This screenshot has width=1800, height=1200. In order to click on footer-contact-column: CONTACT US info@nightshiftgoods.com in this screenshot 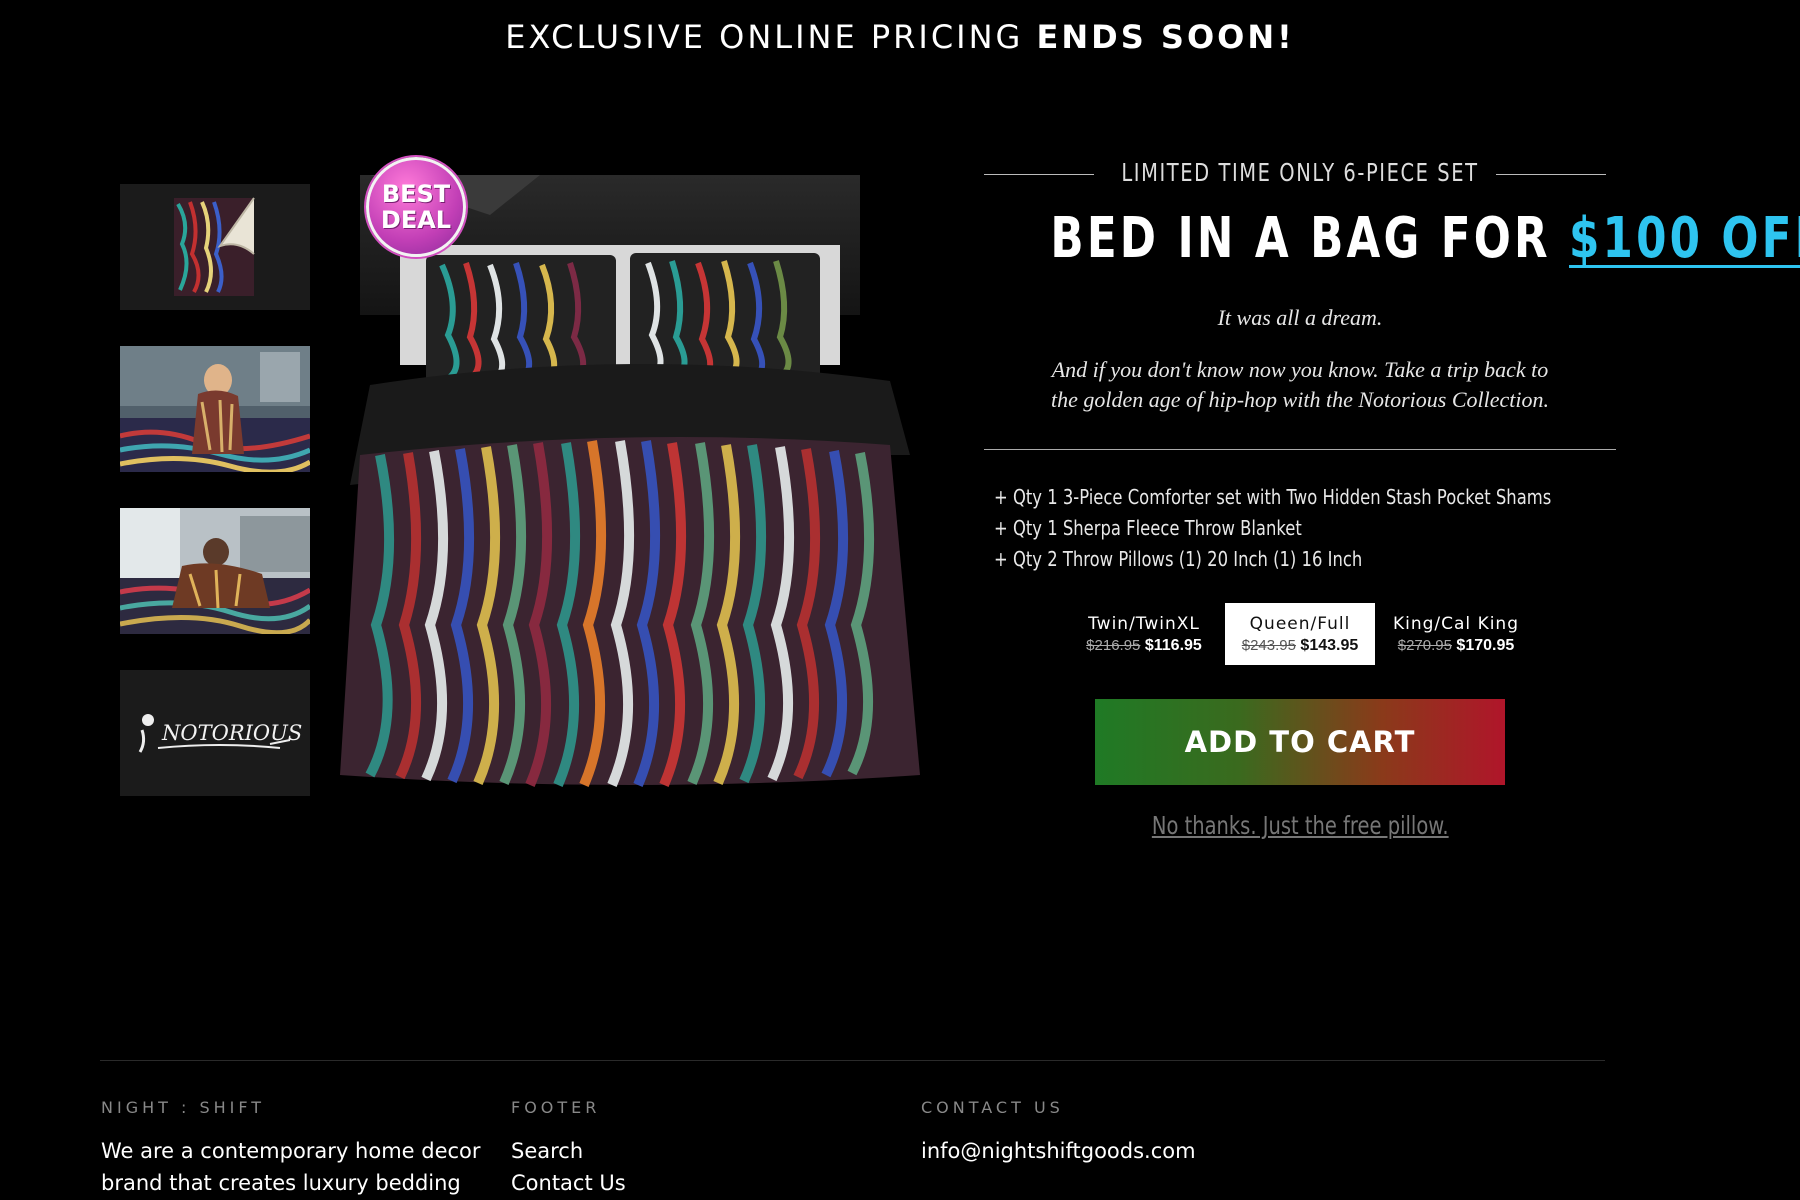, I will do `click(1121, 1132)`.